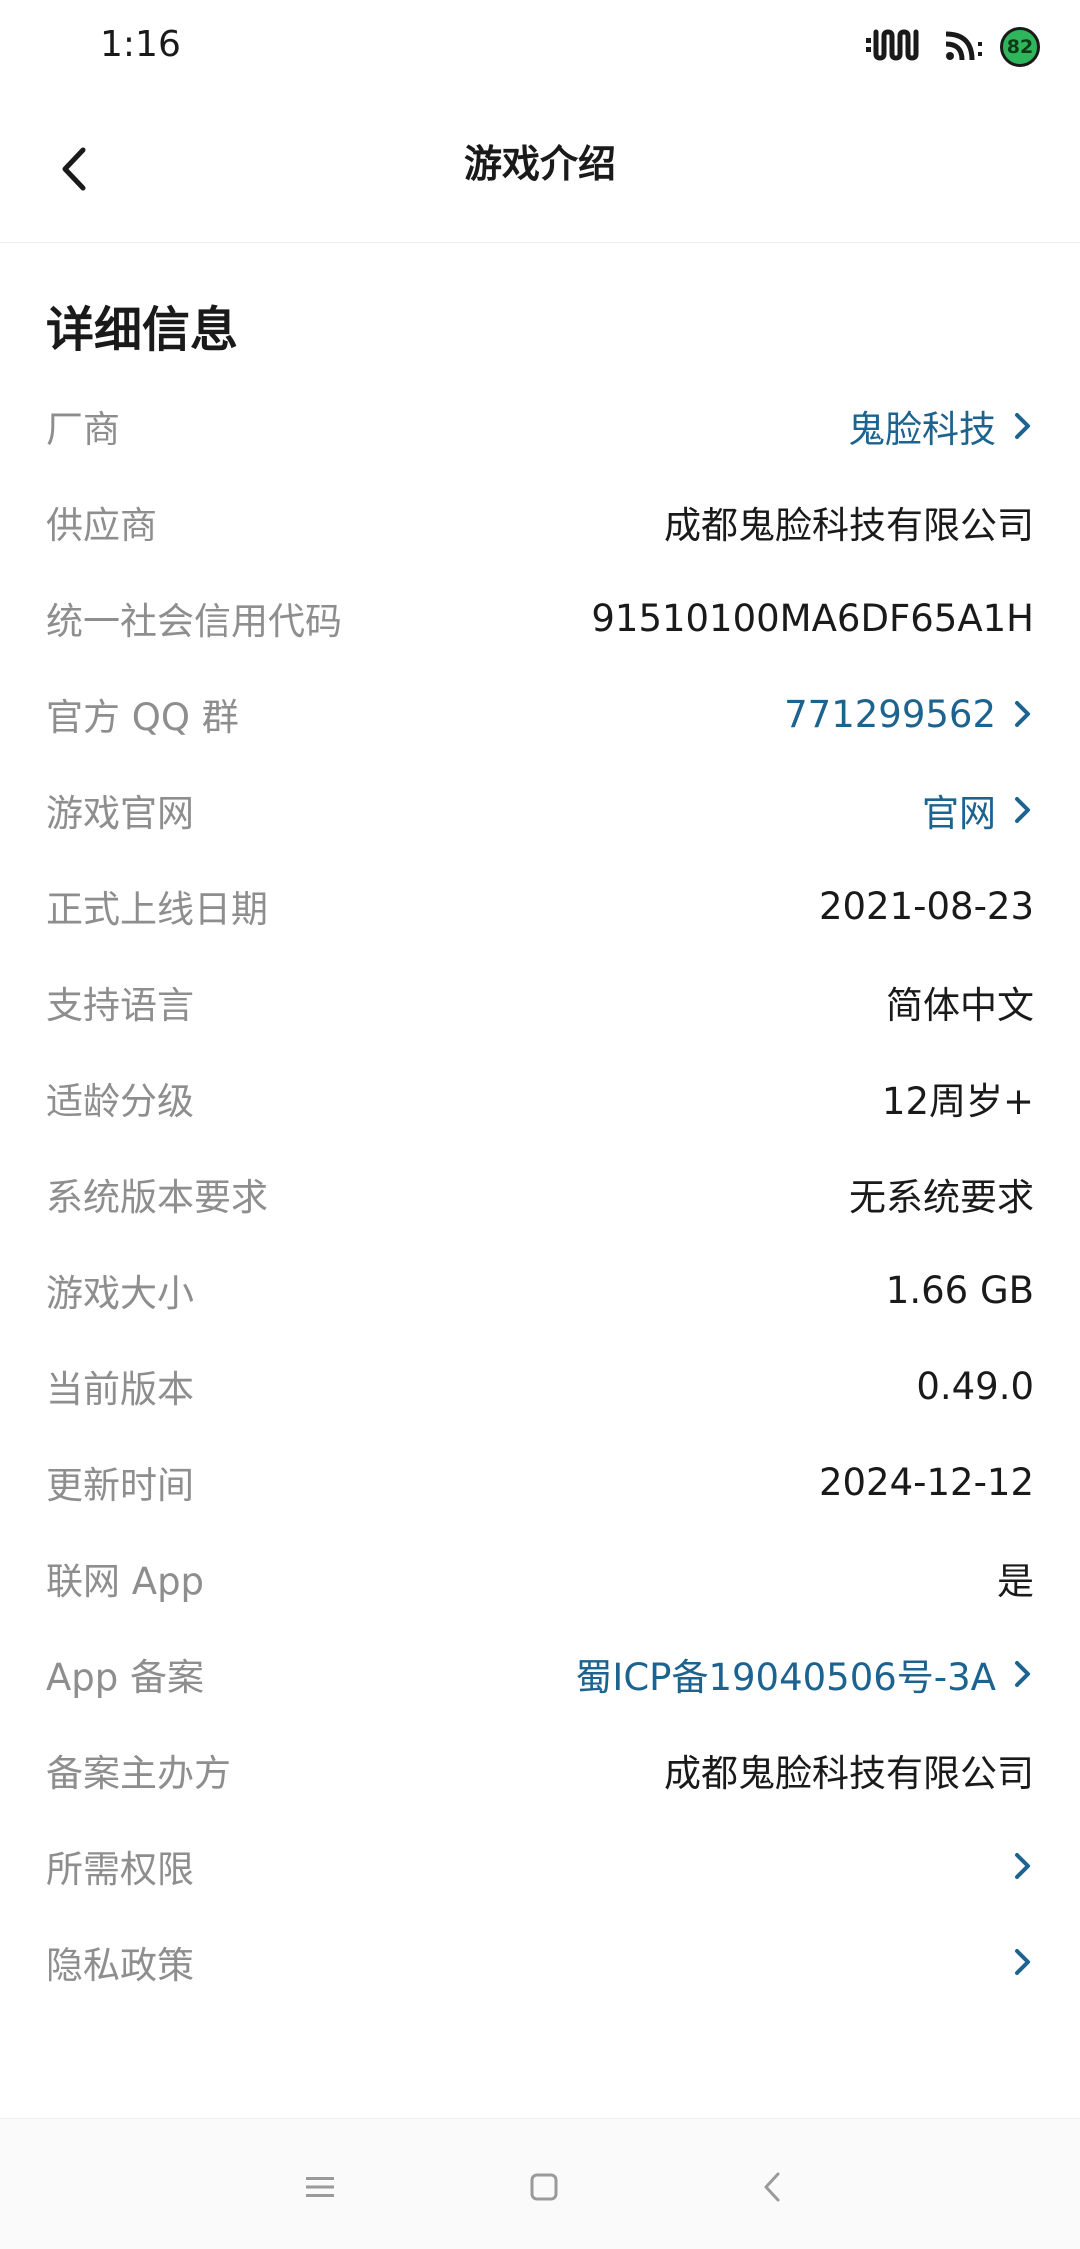  Describe the element at coordinates (957, 1101) in the screenshot. I see `info-value: 12周岁+` at that location.